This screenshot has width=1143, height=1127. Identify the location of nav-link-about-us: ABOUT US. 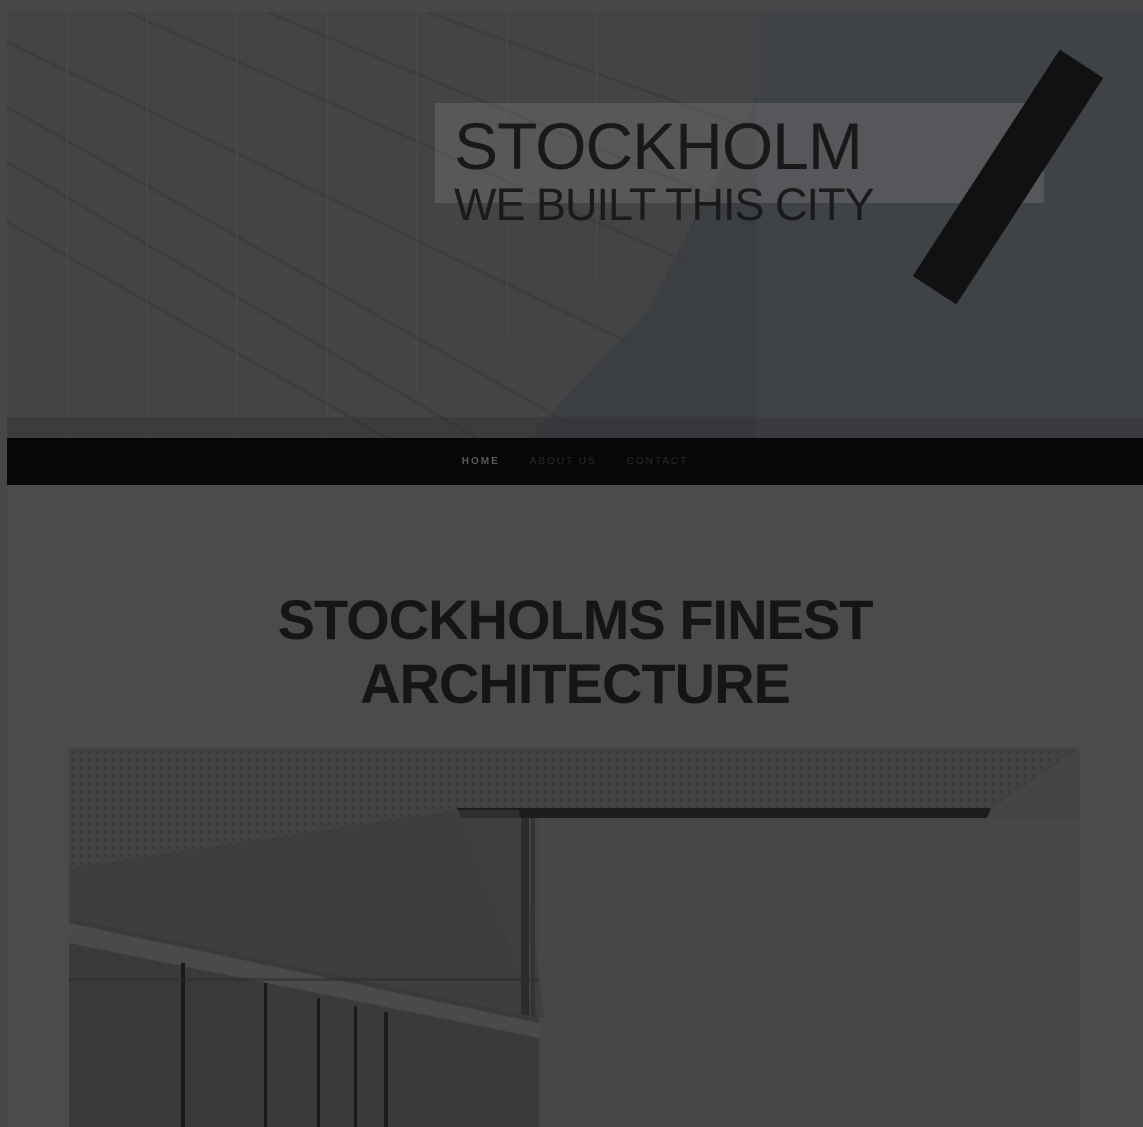
(563, 461).